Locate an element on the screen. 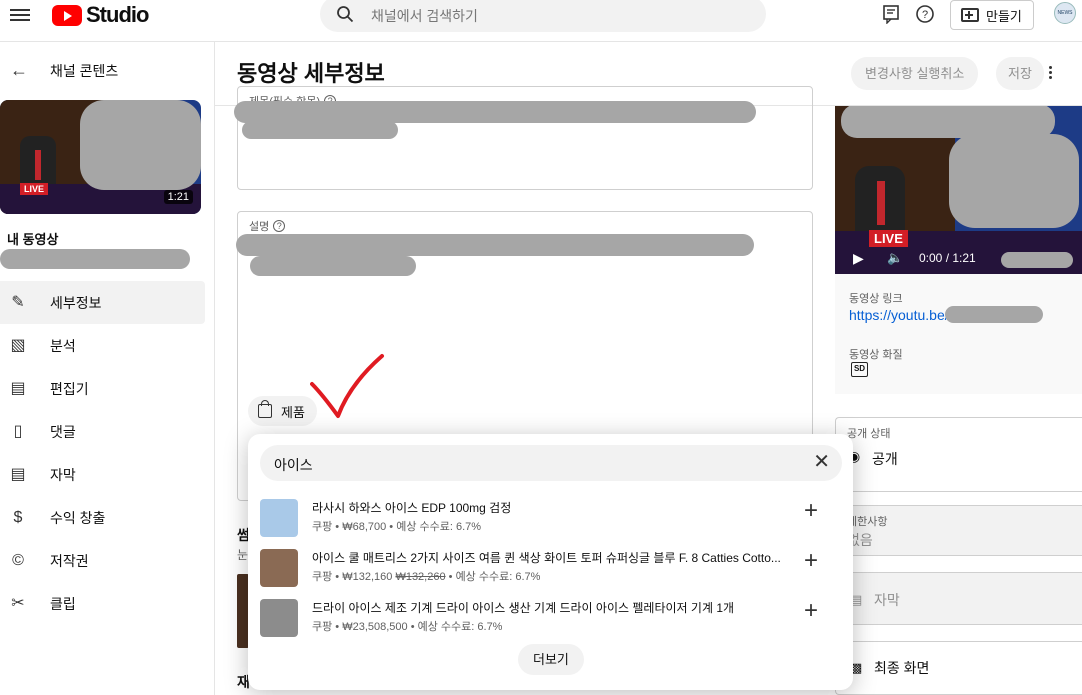 The image size is (1082, 695). editor-icon: ▤ is located at coordinates (18, 388).